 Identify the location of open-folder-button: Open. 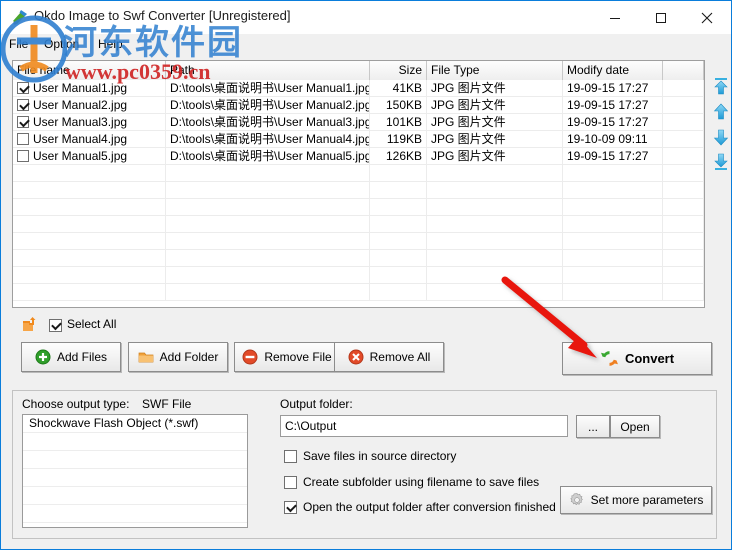
(635, 426).